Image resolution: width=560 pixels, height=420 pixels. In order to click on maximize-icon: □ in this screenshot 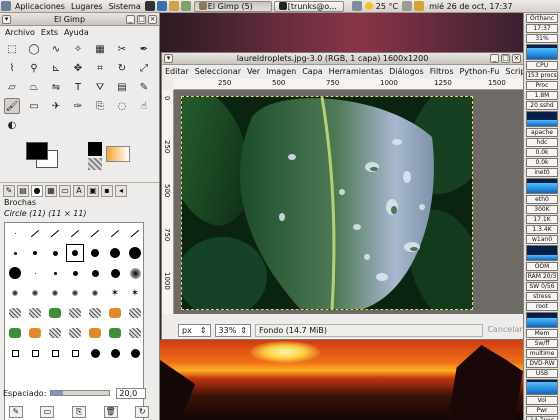, I will do `click(141, 19)`.